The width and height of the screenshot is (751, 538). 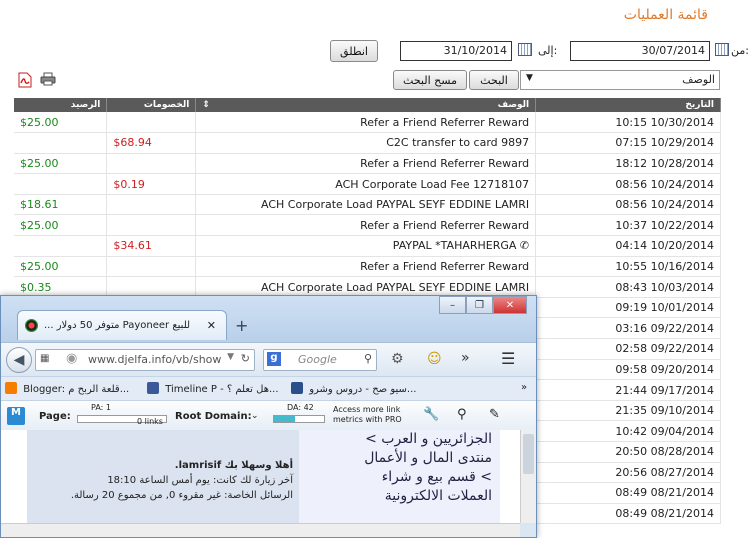 I want to click on moz-pro-link: Access more link metrics with PRO, so click(x=373, y=415).